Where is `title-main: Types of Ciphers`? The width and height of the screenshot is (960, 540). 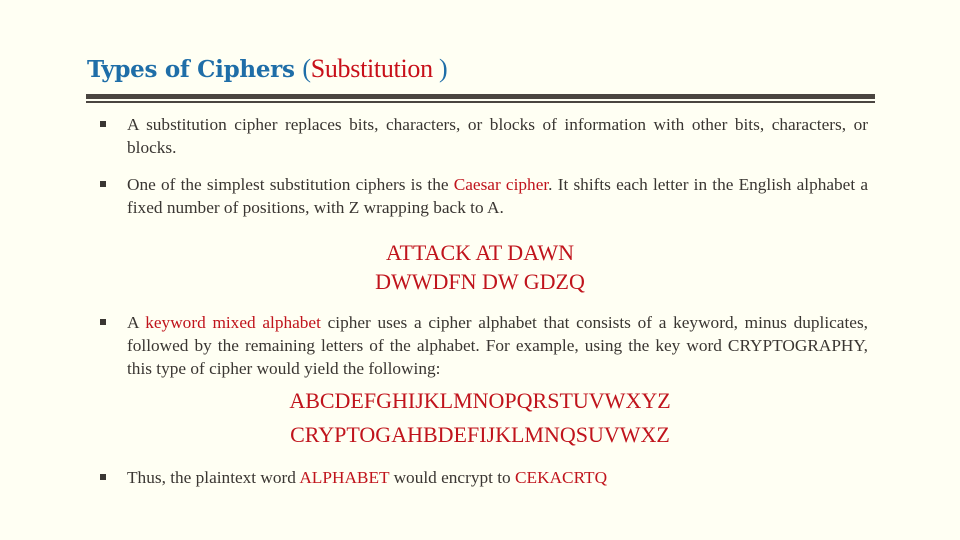
title-main: Types of Ciphers is located at coordinates (195, 69).